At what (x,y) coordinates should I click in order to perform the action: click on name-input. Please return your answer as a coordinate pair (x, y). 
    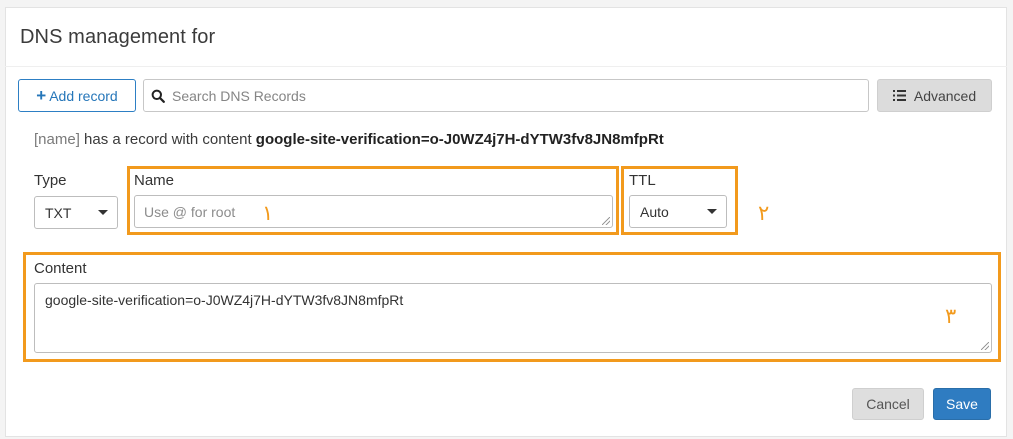
    Looking at the image, I should click on (373, 211).